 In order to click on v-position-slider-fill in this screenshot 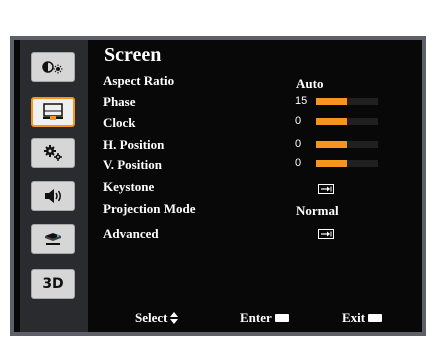, I will do `click(331, 163)`.